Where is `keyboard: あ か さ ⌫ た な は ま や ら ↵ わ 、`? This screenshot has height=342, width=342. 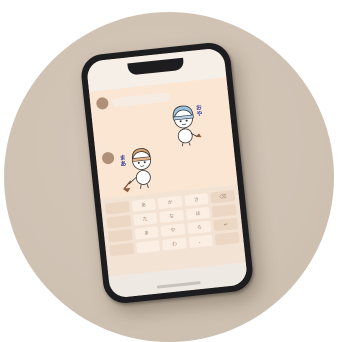 keyboard: あ か さ ⌫ た な は ま や ら ↵ わ 、 is located at coordinates (173, 230).